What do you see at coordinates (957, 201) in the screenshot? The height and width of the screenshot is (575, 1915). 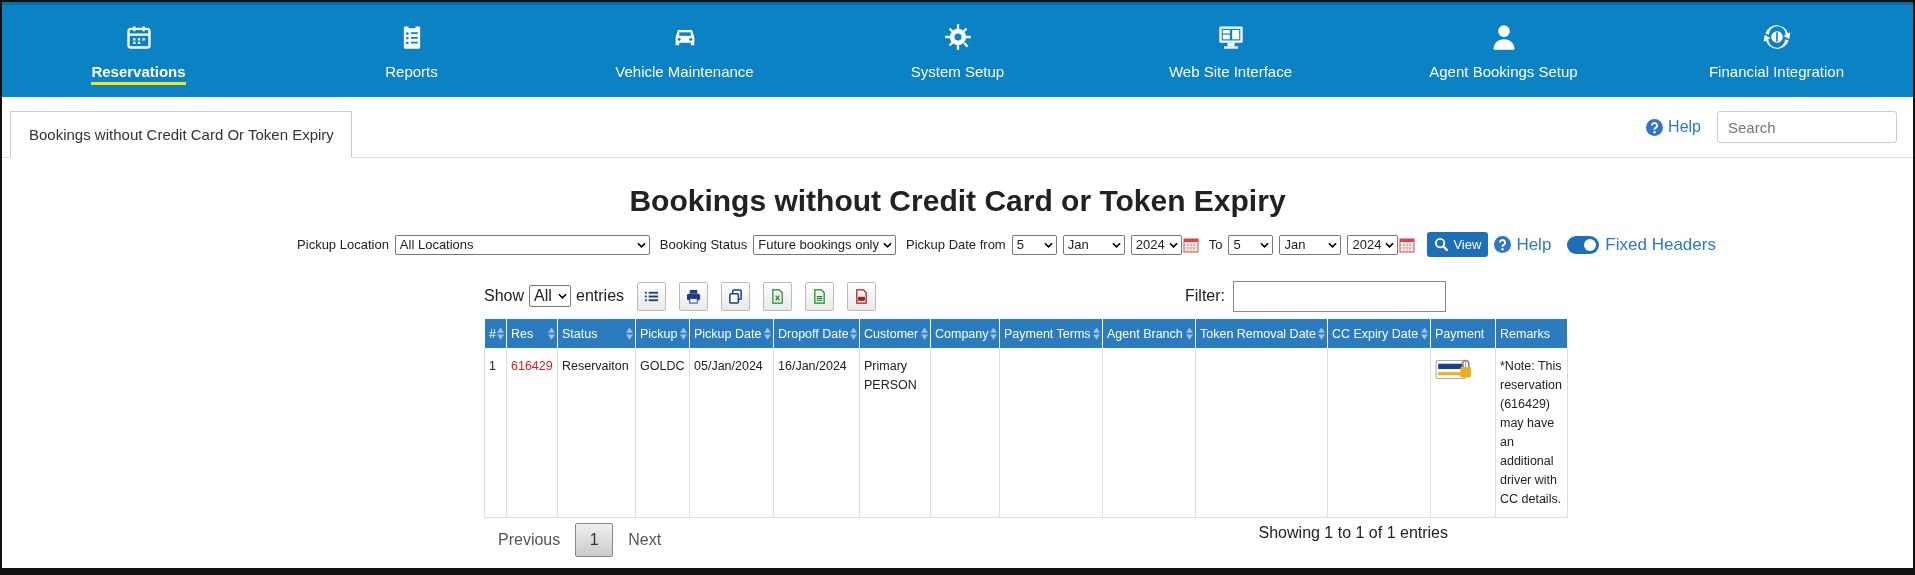 I see `page-title: Bookings without Credit Card or Token Expiry` at bounding box center [957, 201].